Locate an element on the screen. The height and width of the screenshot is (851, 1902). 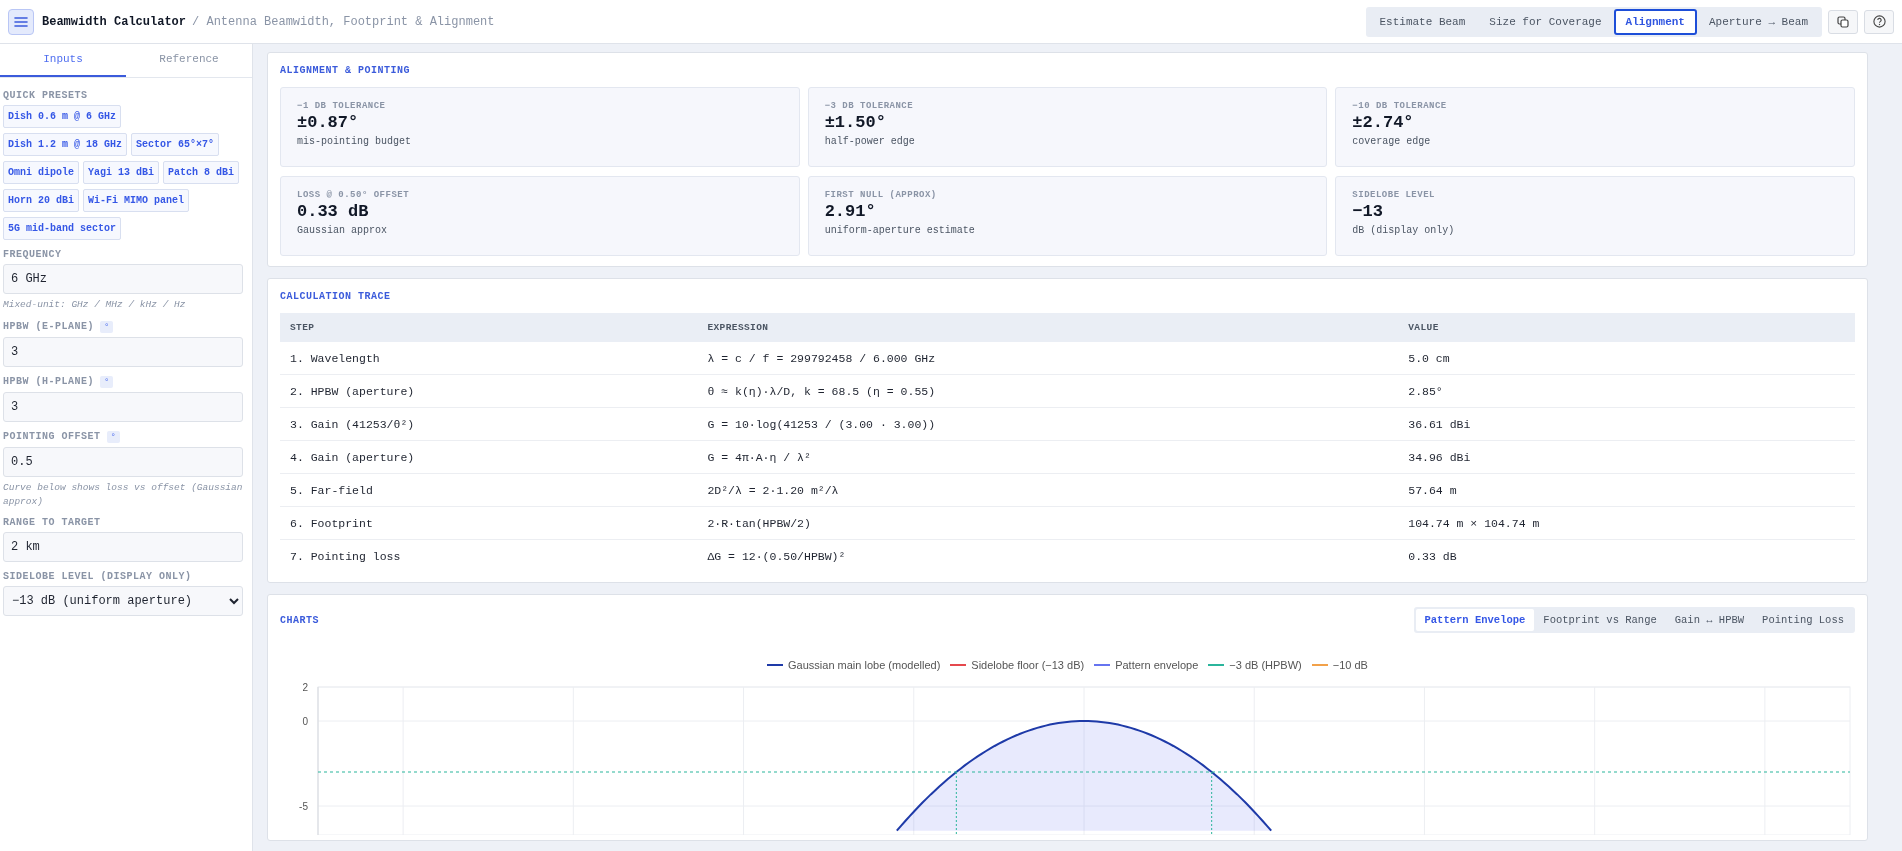
menu-button is located at coordinates (21, 21).